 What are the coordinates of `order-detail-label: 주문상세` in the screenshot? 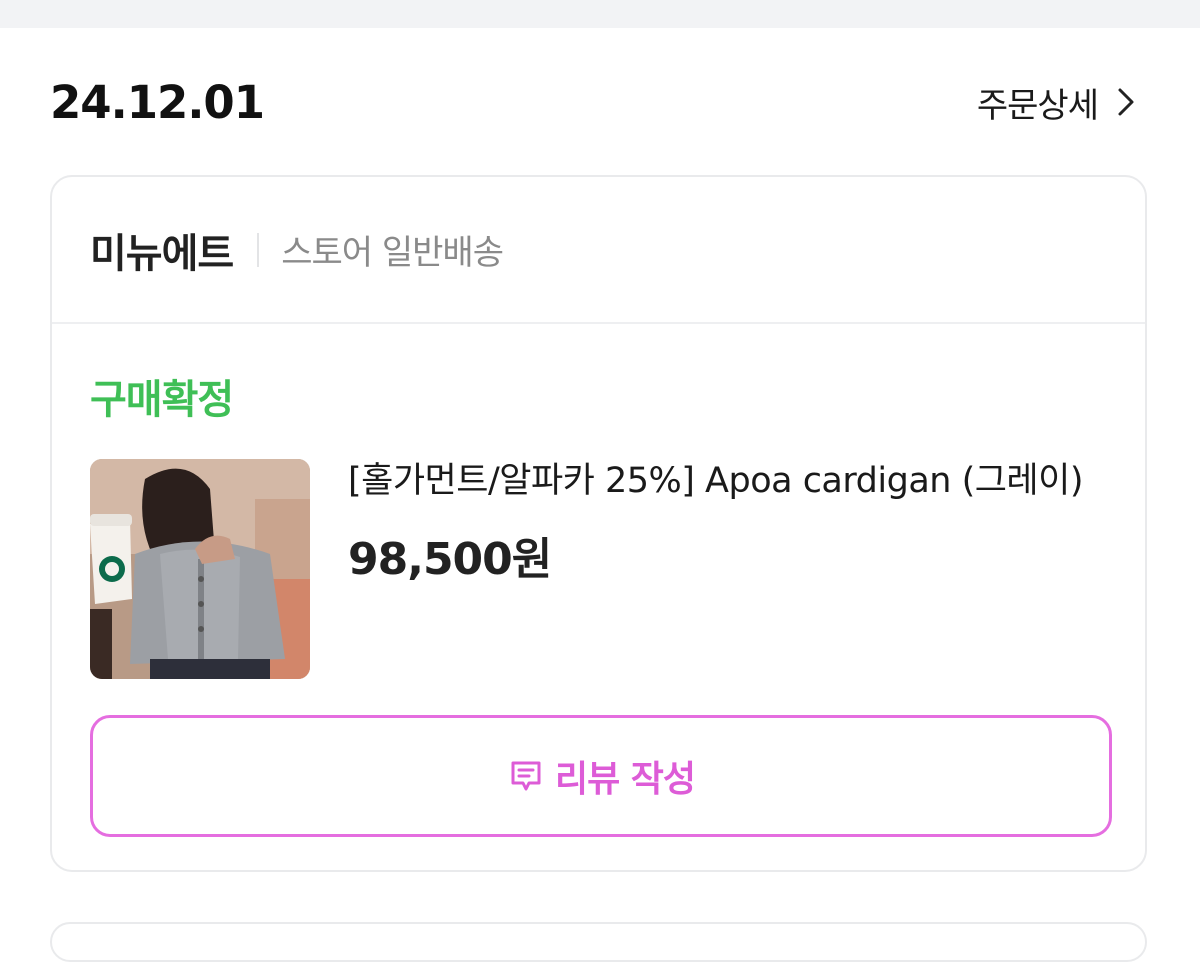 It's located at (1037, 105).